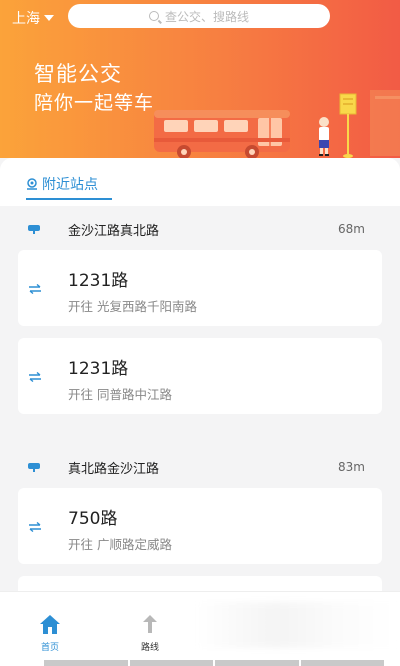 This screenshot has height=666, width=400. What do you see at coordinates (50, 624) in the screenshot?
I see `home-icon` at bounding box center [50, 624].